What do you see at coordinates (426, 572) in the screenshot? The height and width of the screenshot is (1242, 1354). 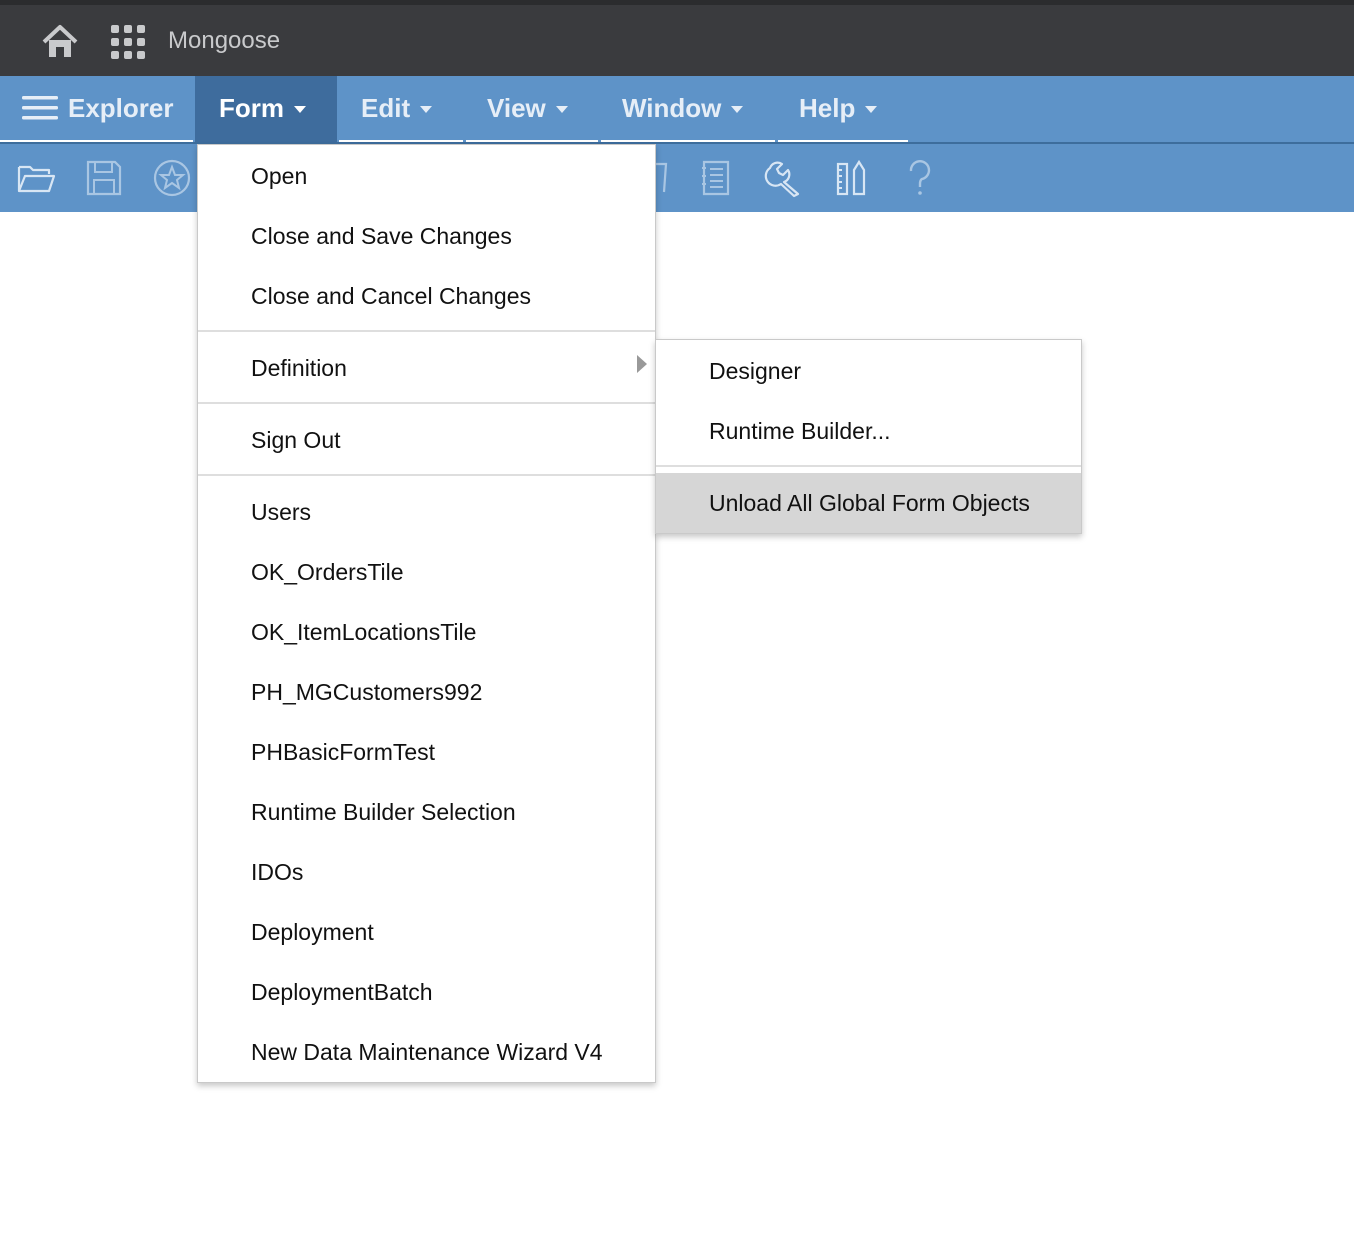 I see `form-list-item: OK_OrdersTile` at bounding box center [426, 572].